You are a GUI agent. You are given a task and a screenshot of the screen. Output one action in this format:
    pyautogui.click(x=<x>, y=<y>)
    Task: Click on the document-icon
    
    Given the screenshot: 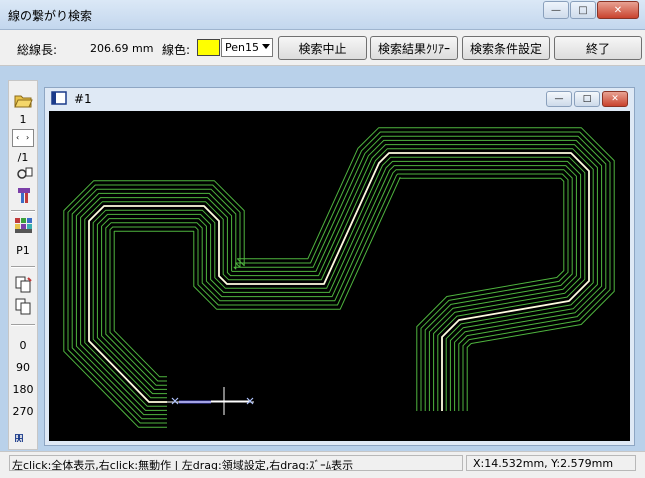 What is the action you would take?
    pyautogui.click(x=59, y=98)
    